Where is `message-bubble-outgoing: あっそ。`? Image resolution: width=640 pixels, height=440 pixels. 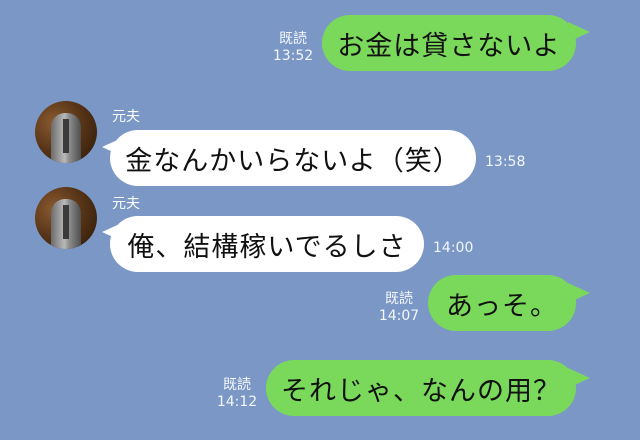
message-bubble-outgoing: あっそ。 is located at coordinates (502, 303).